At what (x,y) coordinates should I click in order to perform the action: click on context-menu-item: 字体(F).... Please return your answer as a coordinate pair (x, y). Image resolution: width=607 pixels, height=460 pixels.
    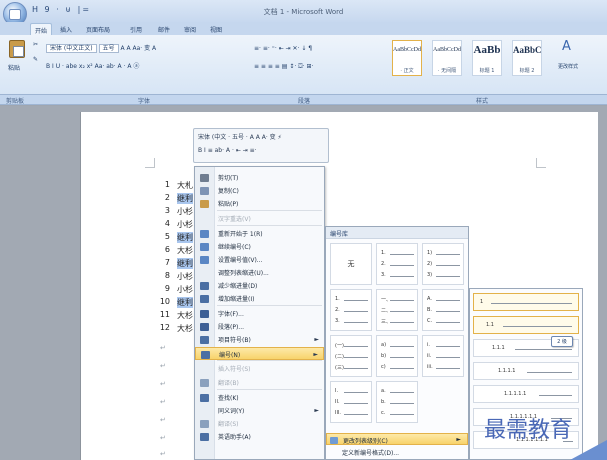
    Looking at the image, I should click on (259, 313).